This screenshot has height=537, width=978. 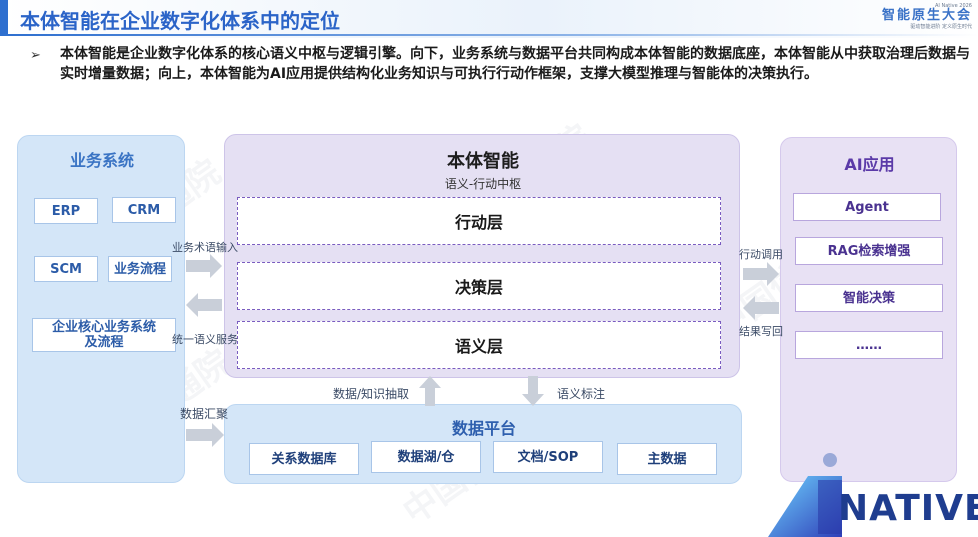 What do you see at coordinates (869, 164) in the screenshot?
I see `ai-applications-title: AI应用` at bounding box center [869, 164].